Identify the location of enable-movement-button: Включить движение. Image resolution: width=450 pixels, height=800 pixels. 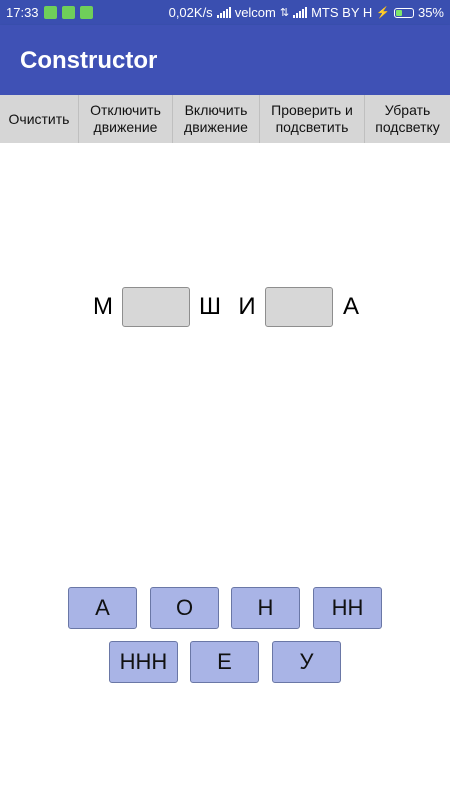
(216, 119).